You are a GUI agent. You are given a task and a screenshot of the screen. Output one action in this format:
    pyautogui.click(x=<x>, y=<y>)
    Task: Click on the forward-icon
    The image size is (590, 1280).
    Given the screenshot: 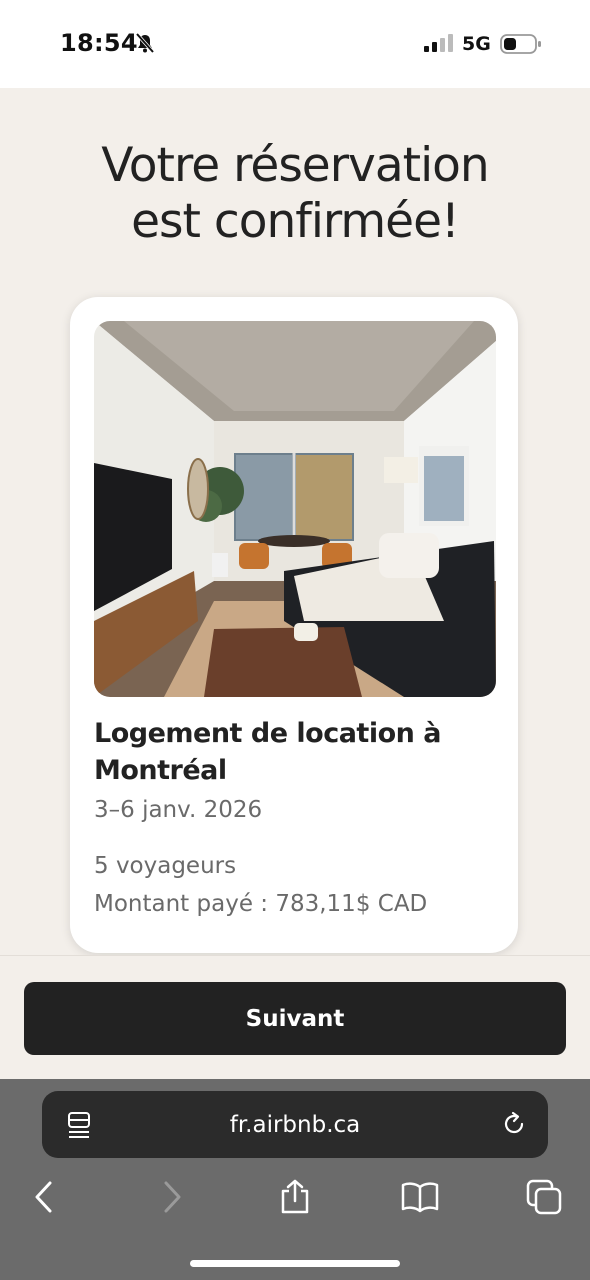 What is the action you would take?
    pyautogui.click(x=172, y=1197)
    